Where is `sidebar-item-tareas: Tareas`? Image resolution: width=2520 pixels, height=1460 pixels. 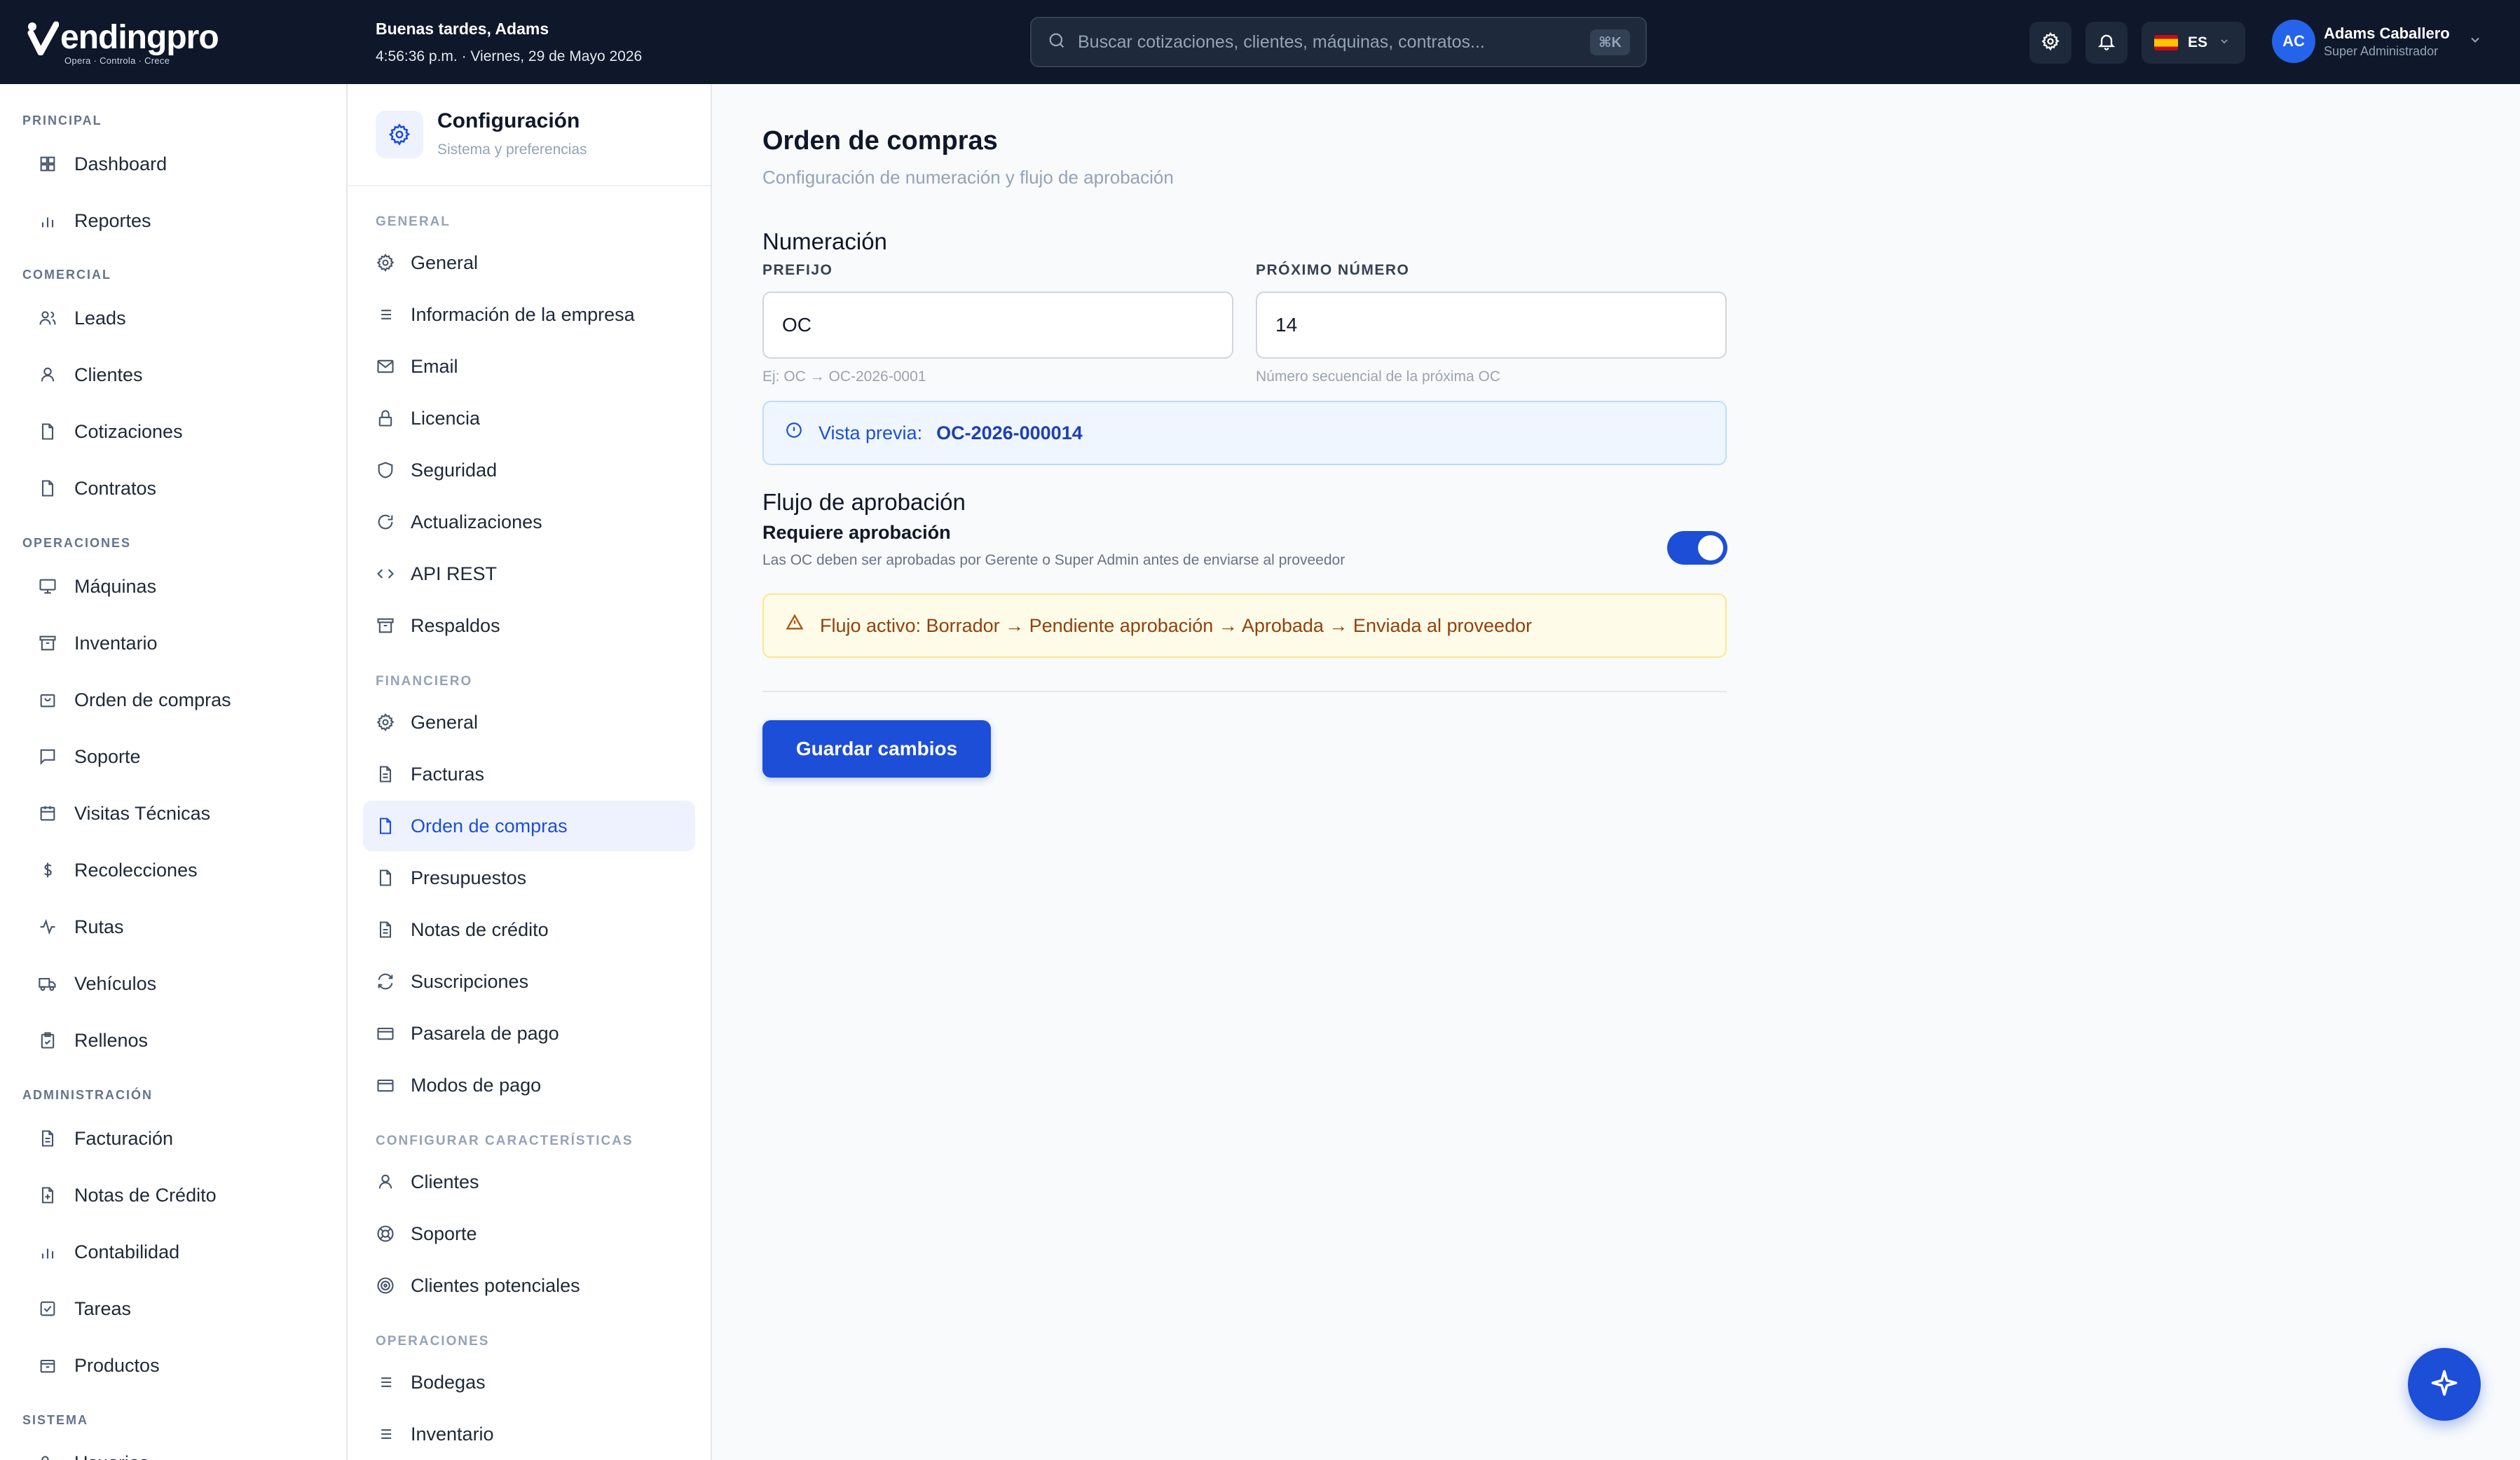
sidebar-item-tareas: Tareas is located at coordinates (84, 1308).